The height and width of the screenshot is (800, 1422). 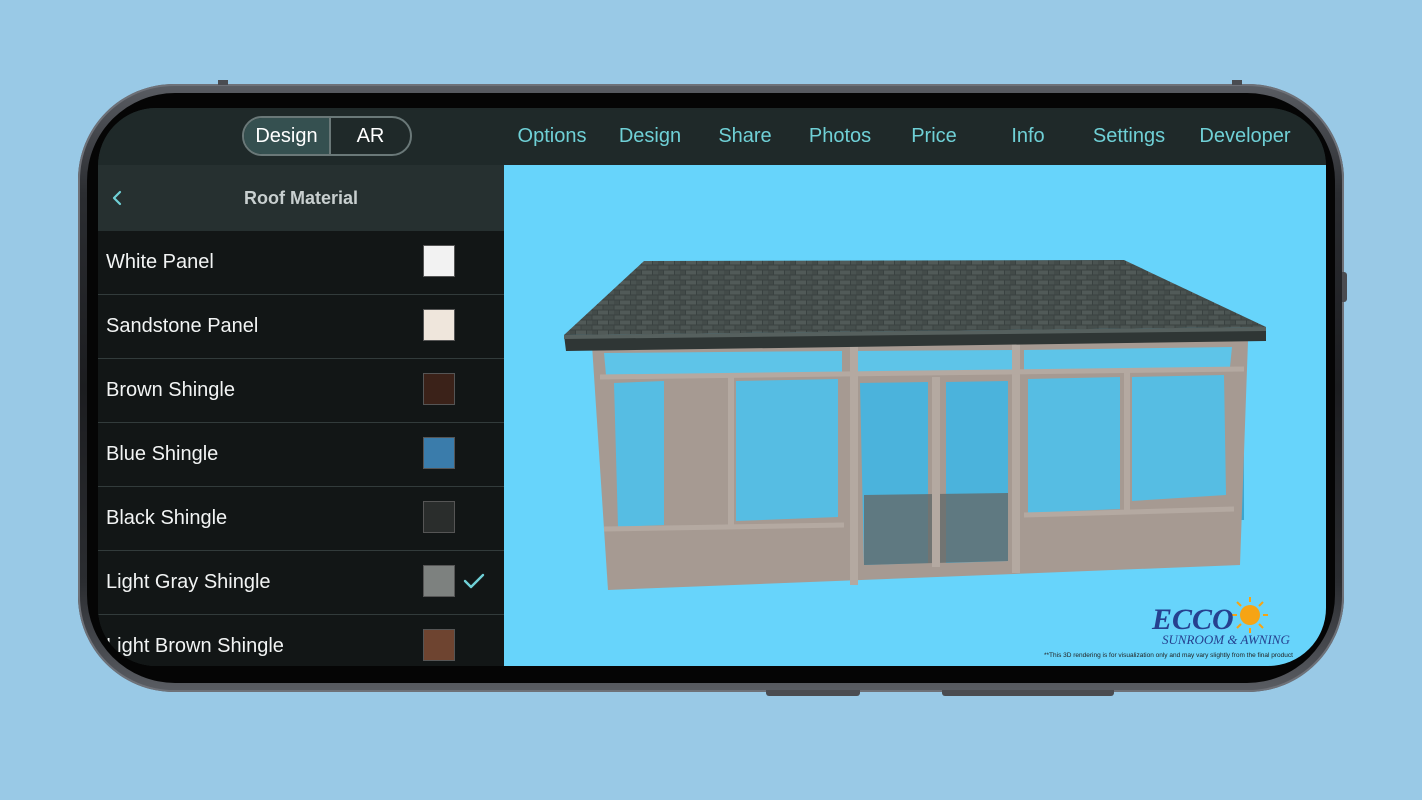 What do you see at coordinates (170, 390) in the screenshot?
I see `material-label: Brown Shingle` at bounding box center [170, 390].